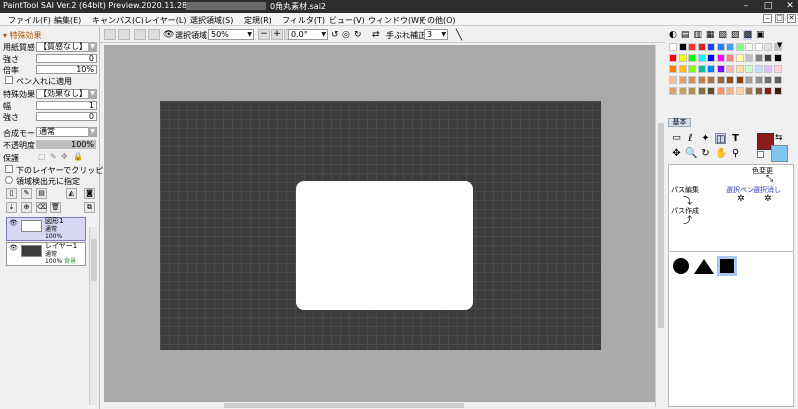  I want to click on menu-window: ウィンドウ(W), so click(395, 20).